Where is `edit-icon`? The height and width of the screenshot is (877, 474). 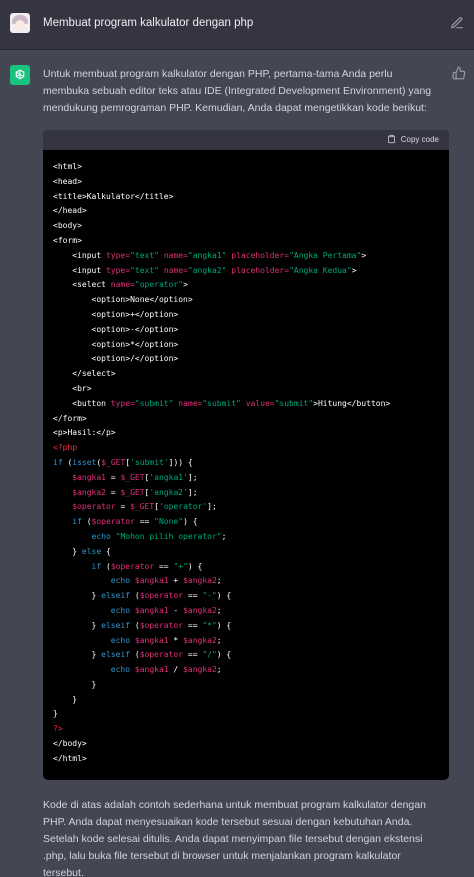
edit-icon is located at coordinates (457, 23).